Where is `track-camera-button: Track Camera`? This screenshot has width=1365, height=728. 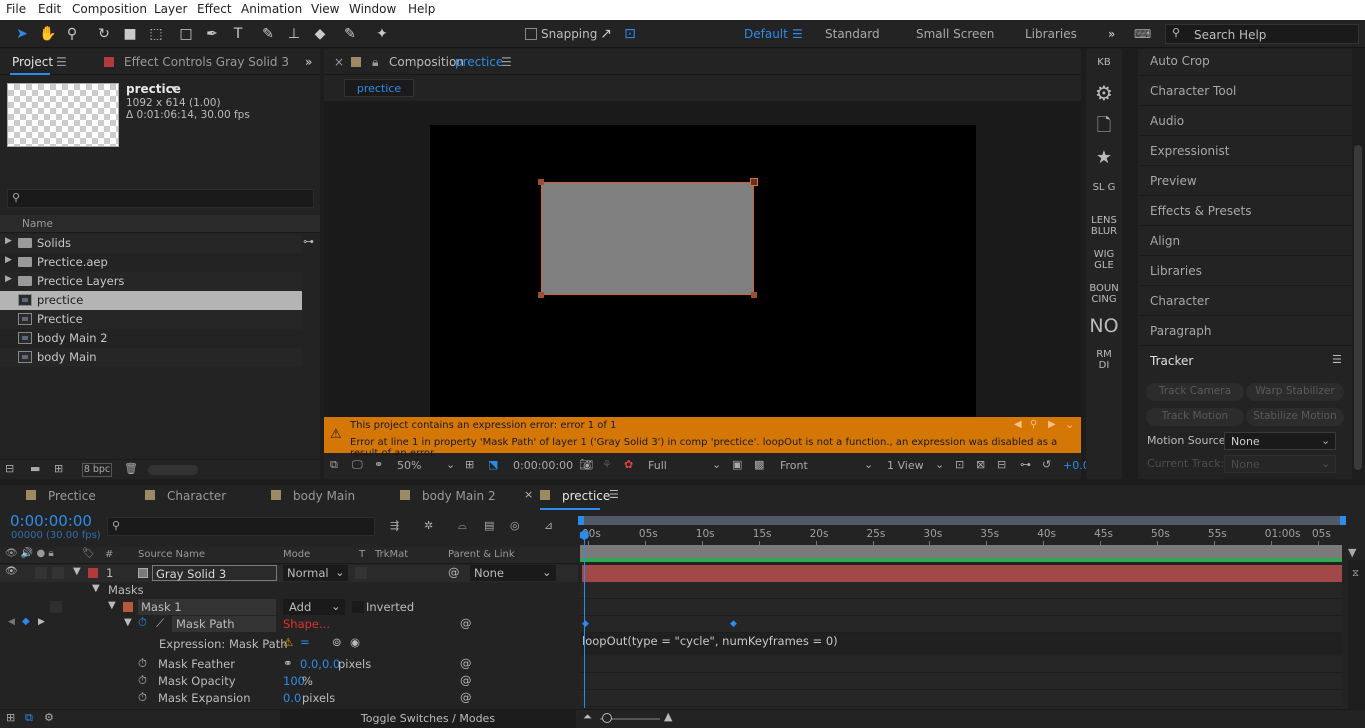 track-camera-button: Track Camera is located at coordinates (1195, 392).